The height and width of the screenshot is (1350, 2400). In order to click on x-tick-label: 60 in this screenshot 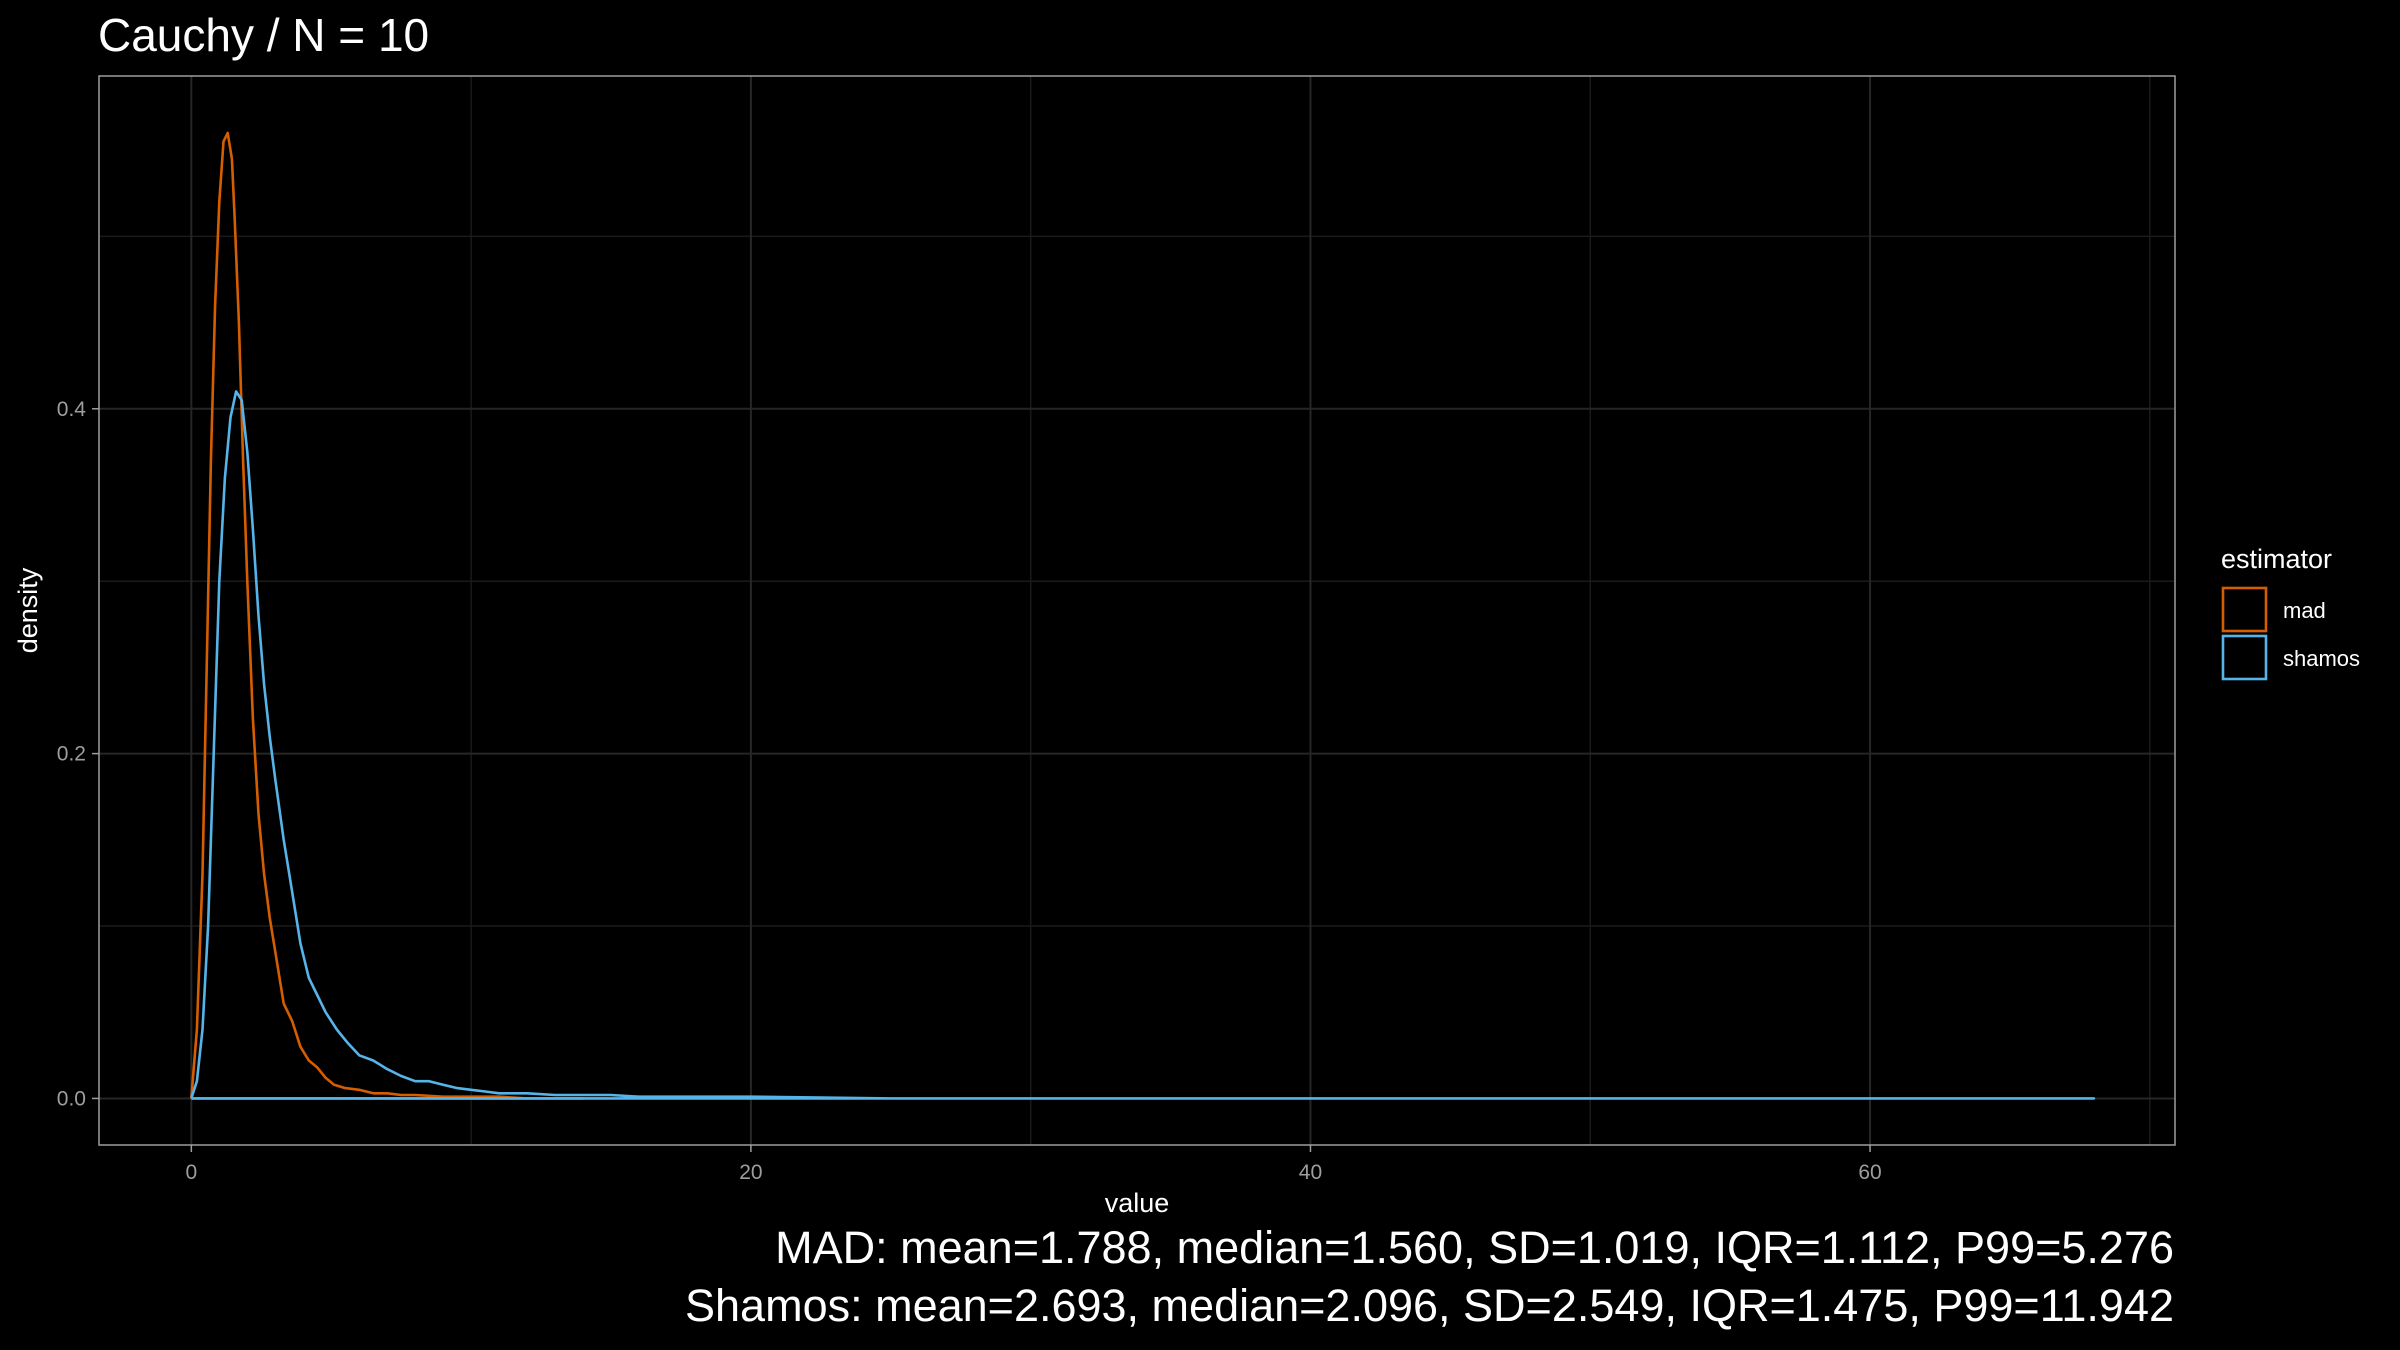, I will do `click(1869, 1172)`.